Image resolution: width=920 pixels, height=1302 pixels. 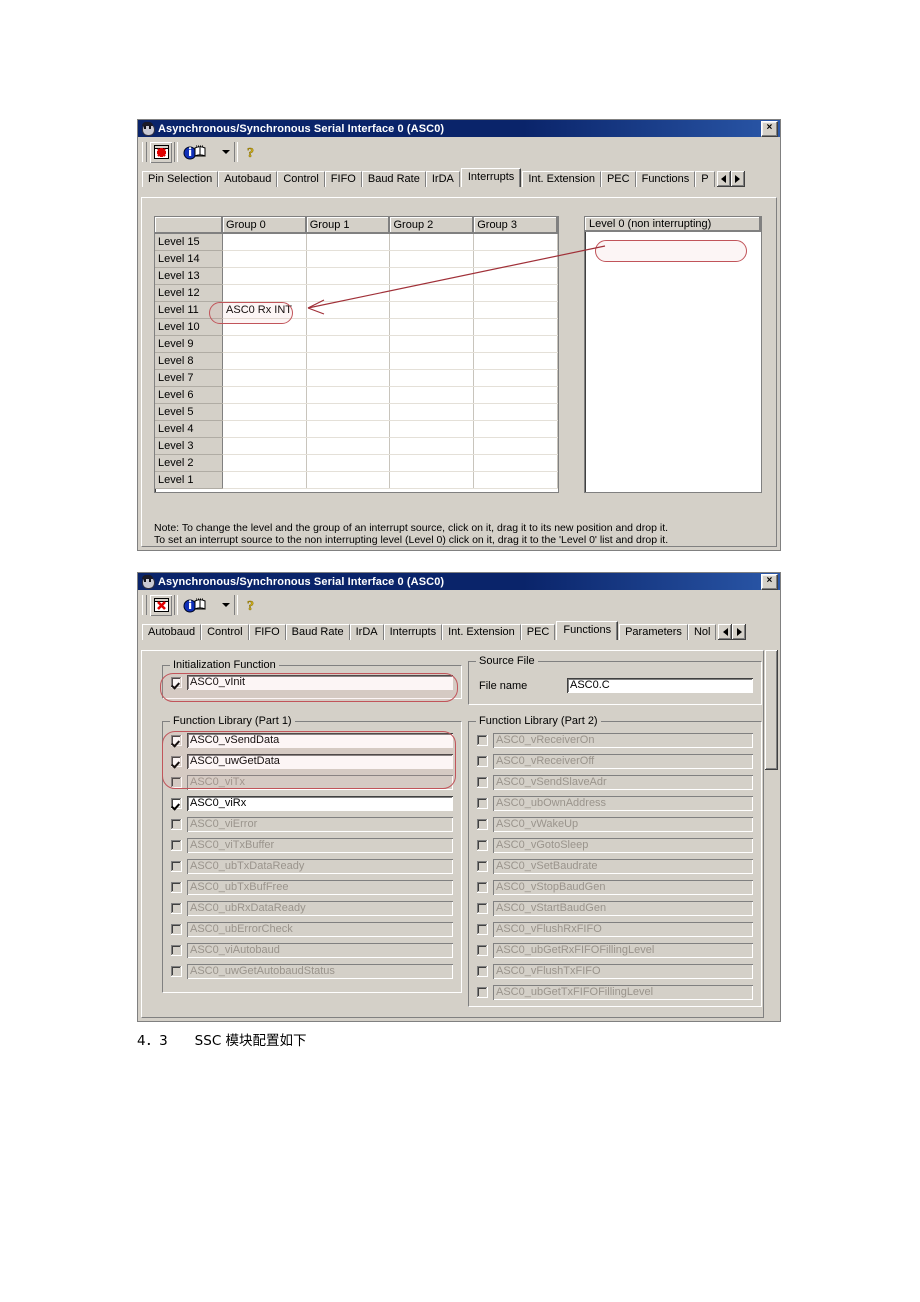 I want to click on initialization-function-list: ASC0_vInit, so click(x=312, y=682).